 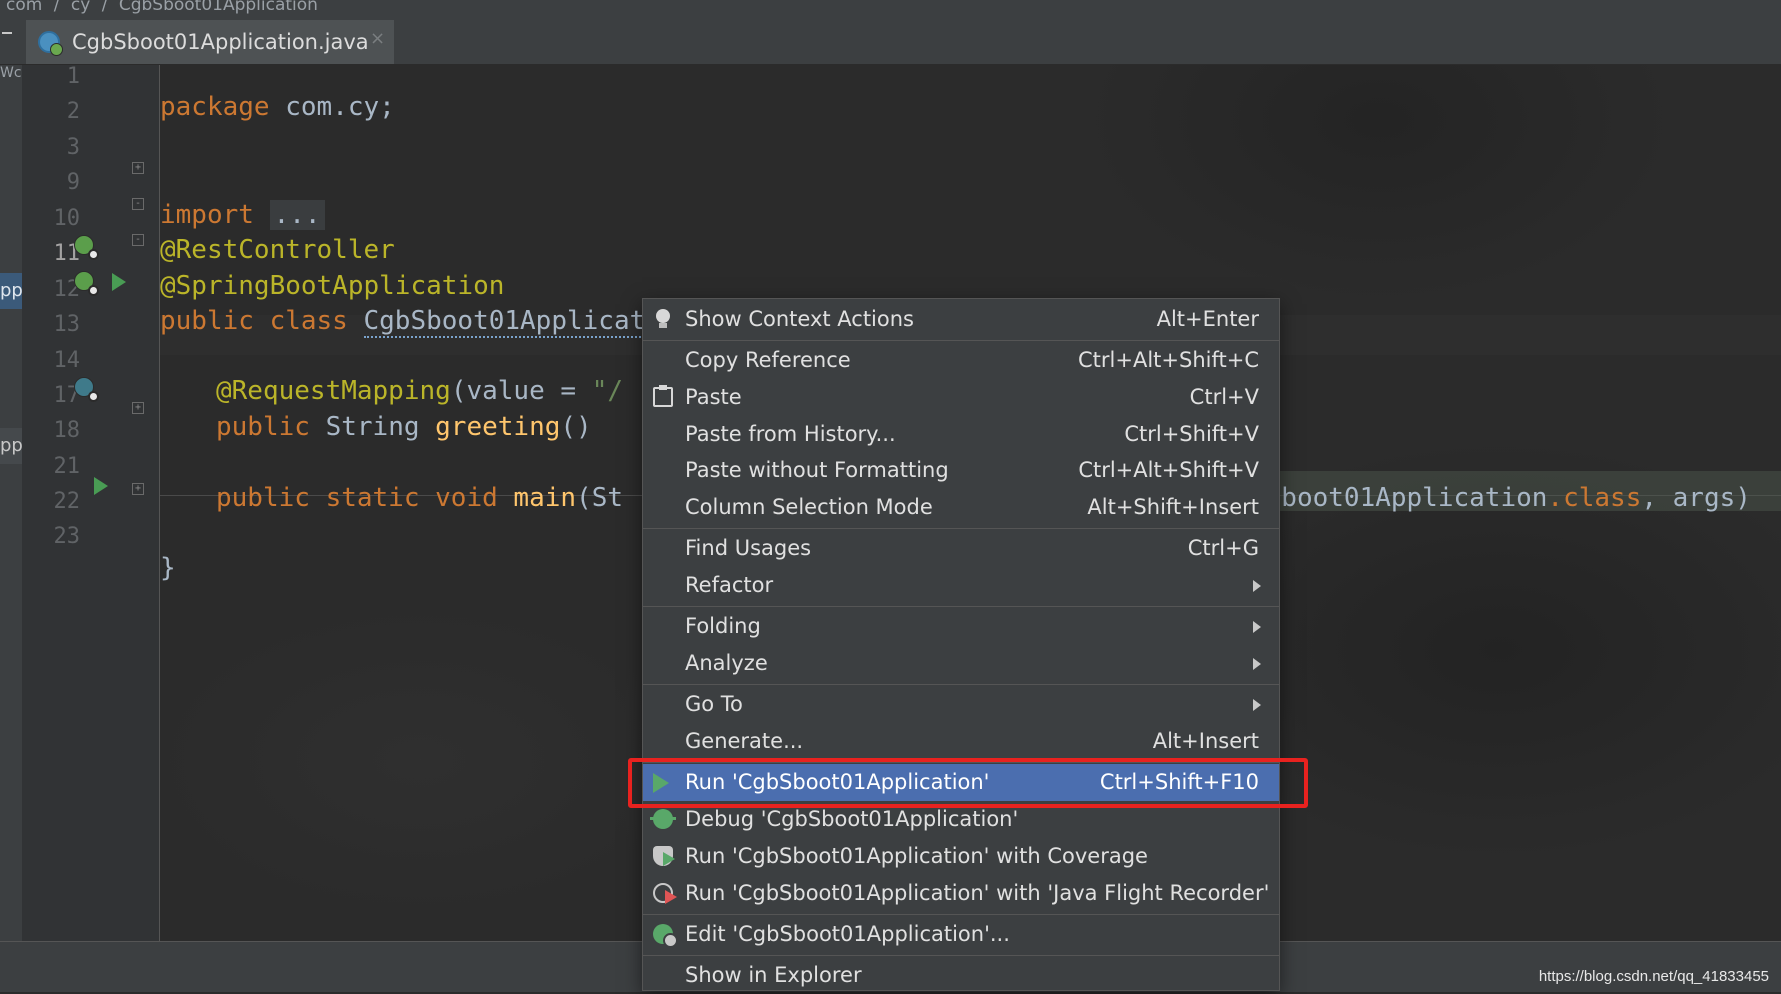 What do you see at coordinates (67, 466) in the screenshot?
I see `line-number: 21` at bounding box center [67, 466].